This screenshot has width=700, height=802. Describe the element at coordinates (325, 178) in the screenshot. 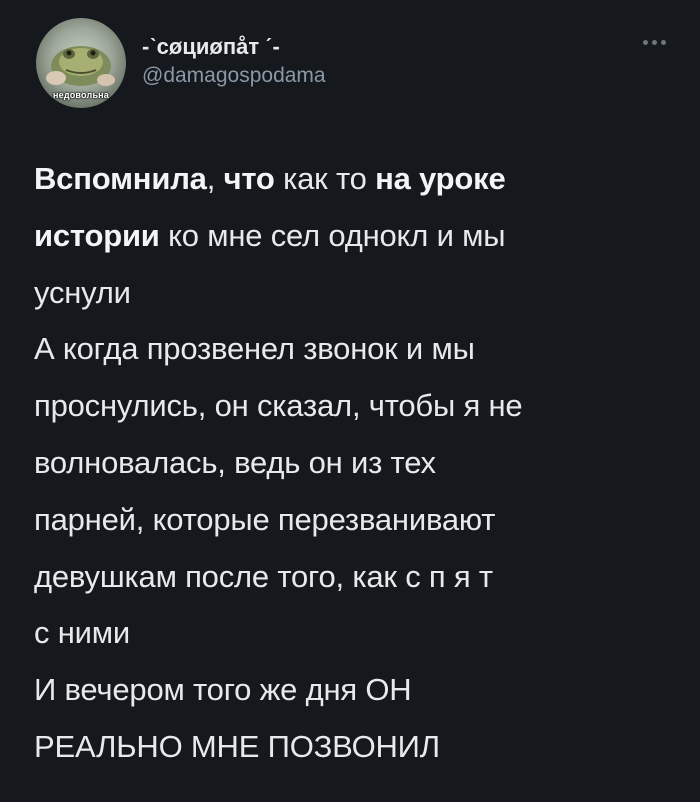

I see `plain-text: как то` at that location.